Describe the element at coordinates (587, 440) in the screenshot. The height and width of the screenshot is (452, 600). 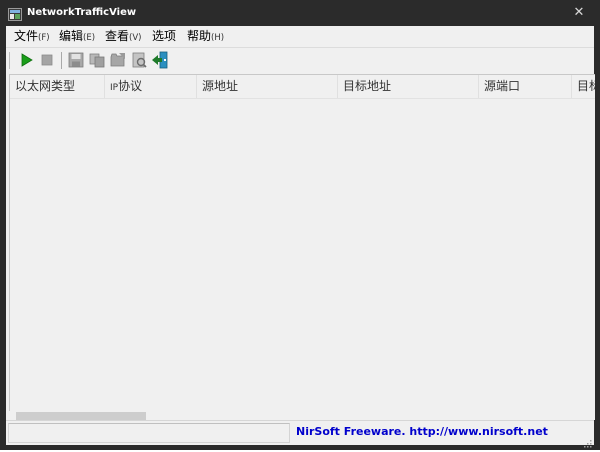
I see `resize-grip` at that location.